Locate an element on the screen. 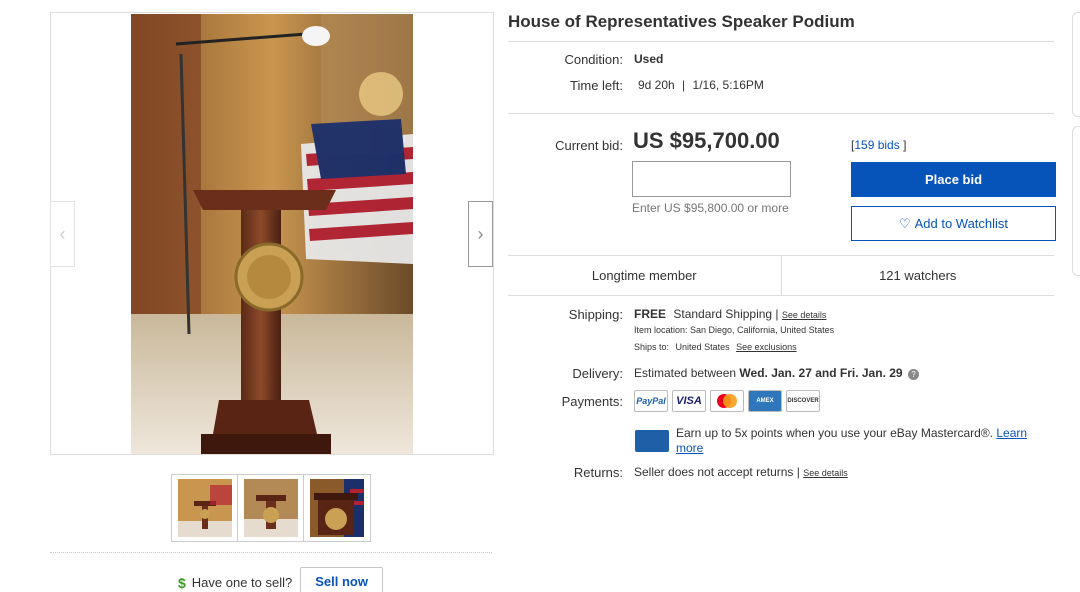 This screenshot has height=592, width=1080. end-date: 1/16, 5:16PM is located at coordinates (728, 85).